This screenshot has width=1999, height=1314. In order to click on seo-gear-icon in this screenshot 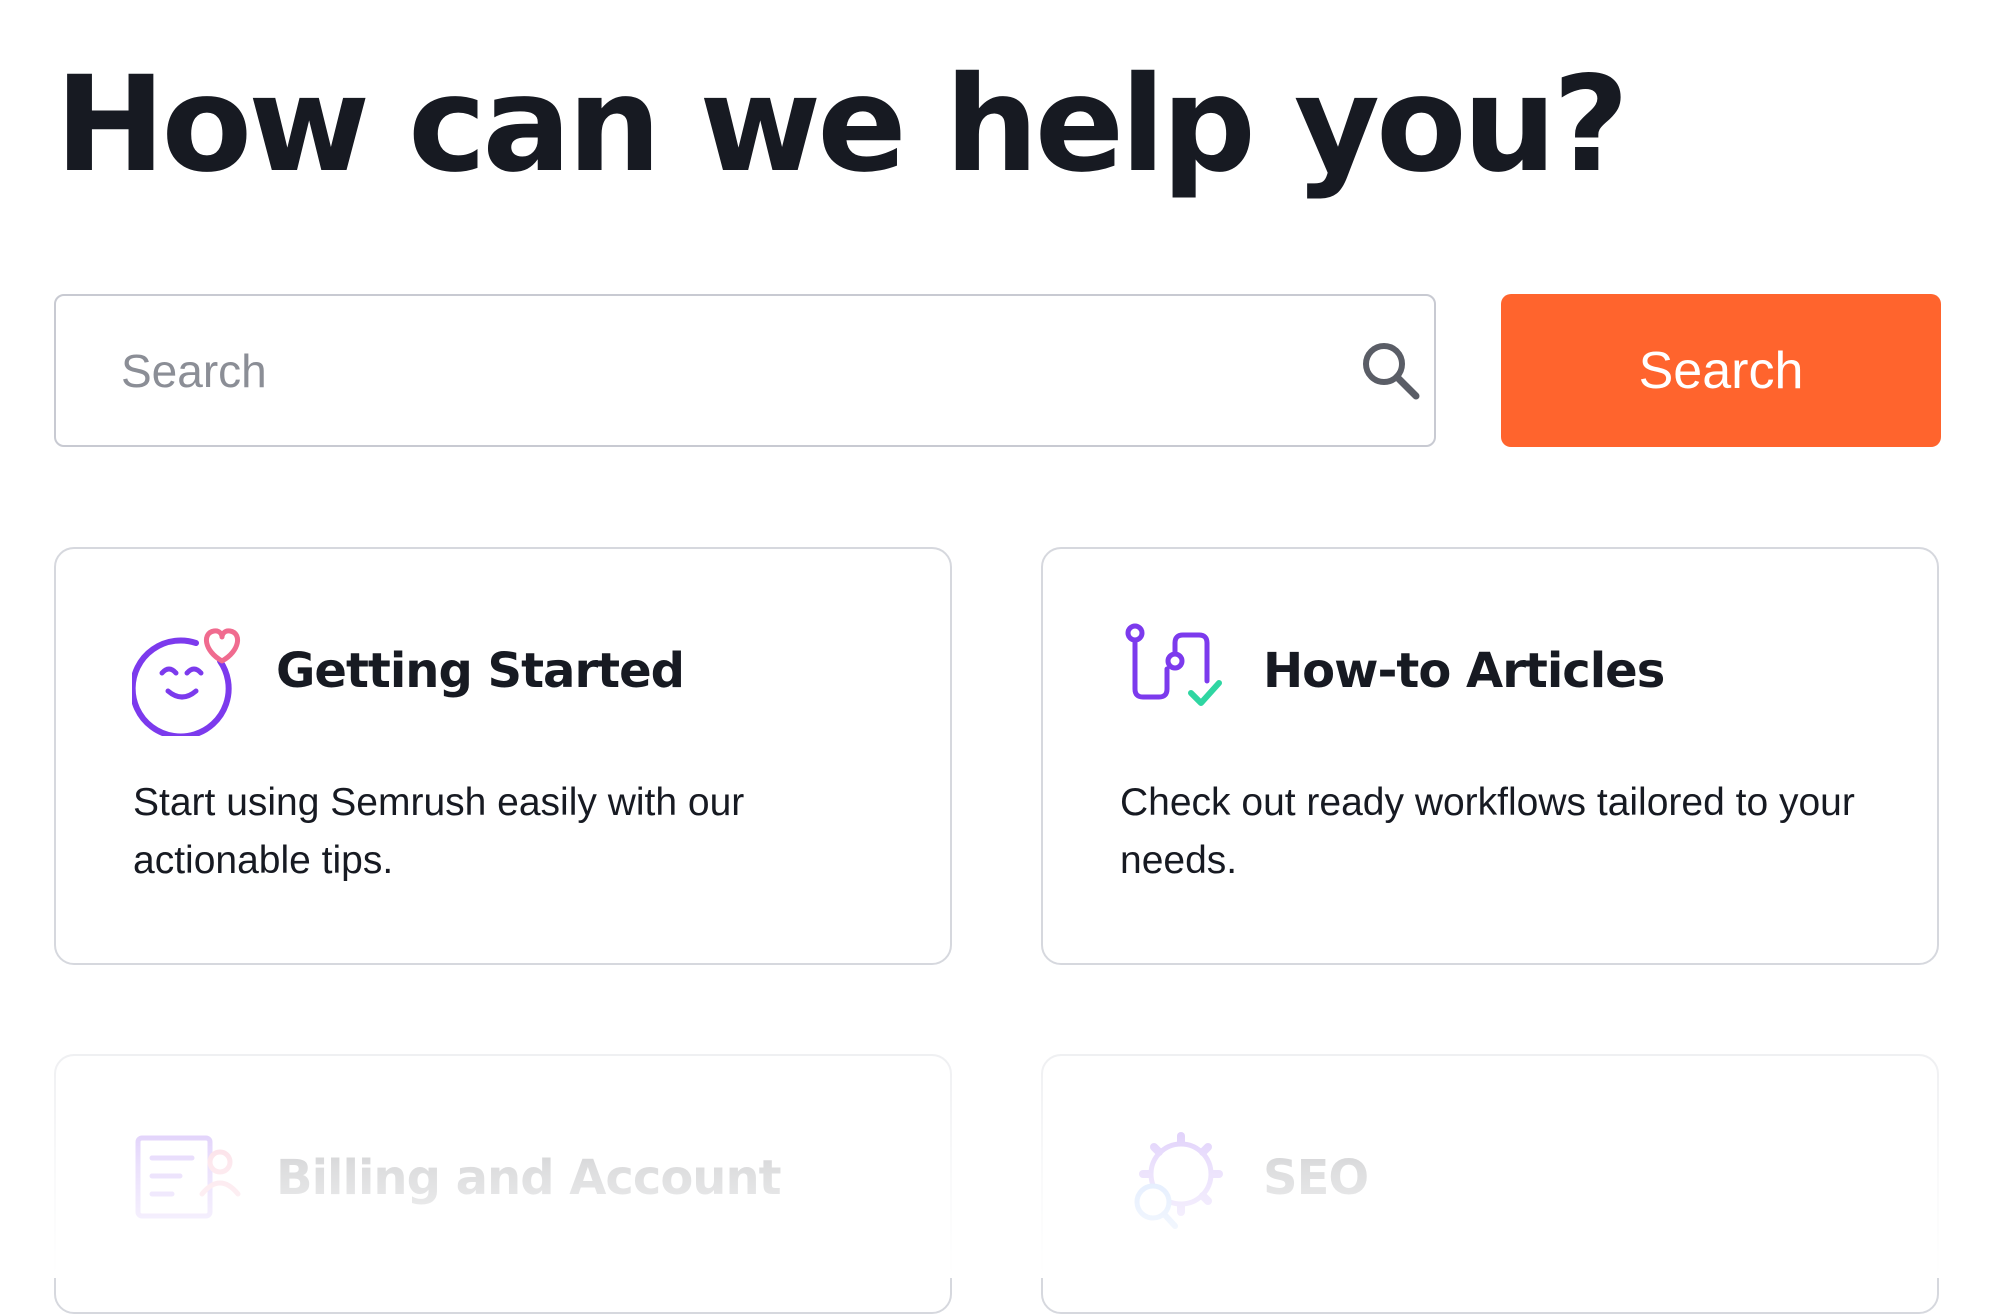, I will do `click(1178, 1180)`.